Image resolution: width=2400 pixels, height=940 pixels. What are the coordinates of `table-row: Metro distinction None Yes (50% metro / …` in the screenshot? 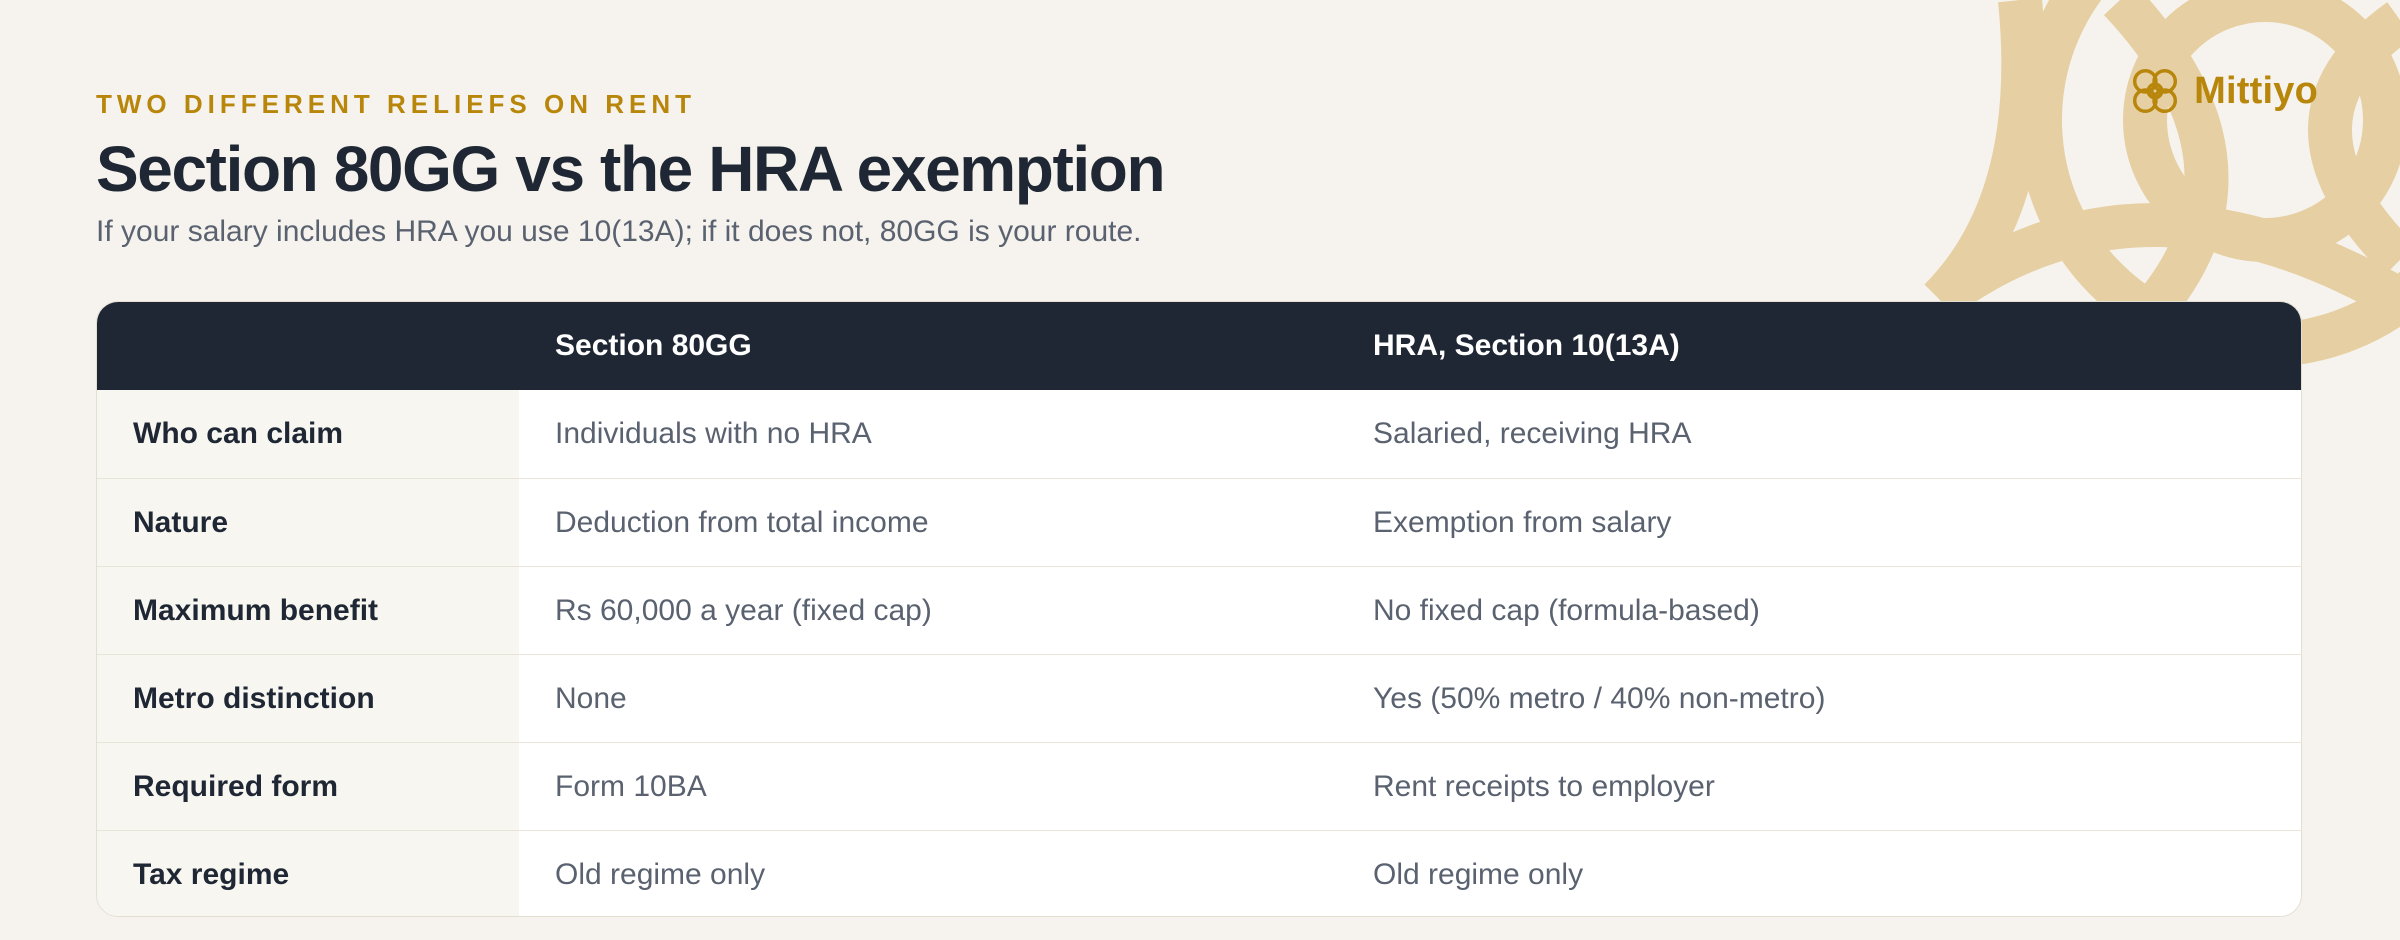 It's located at (1199, 698).